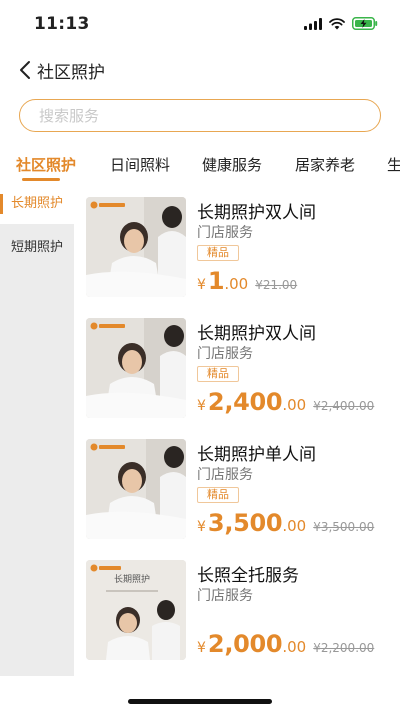 The width and height of the screenshot is (400, 711). I want to click on price-integer: 1, so click(216, 281).